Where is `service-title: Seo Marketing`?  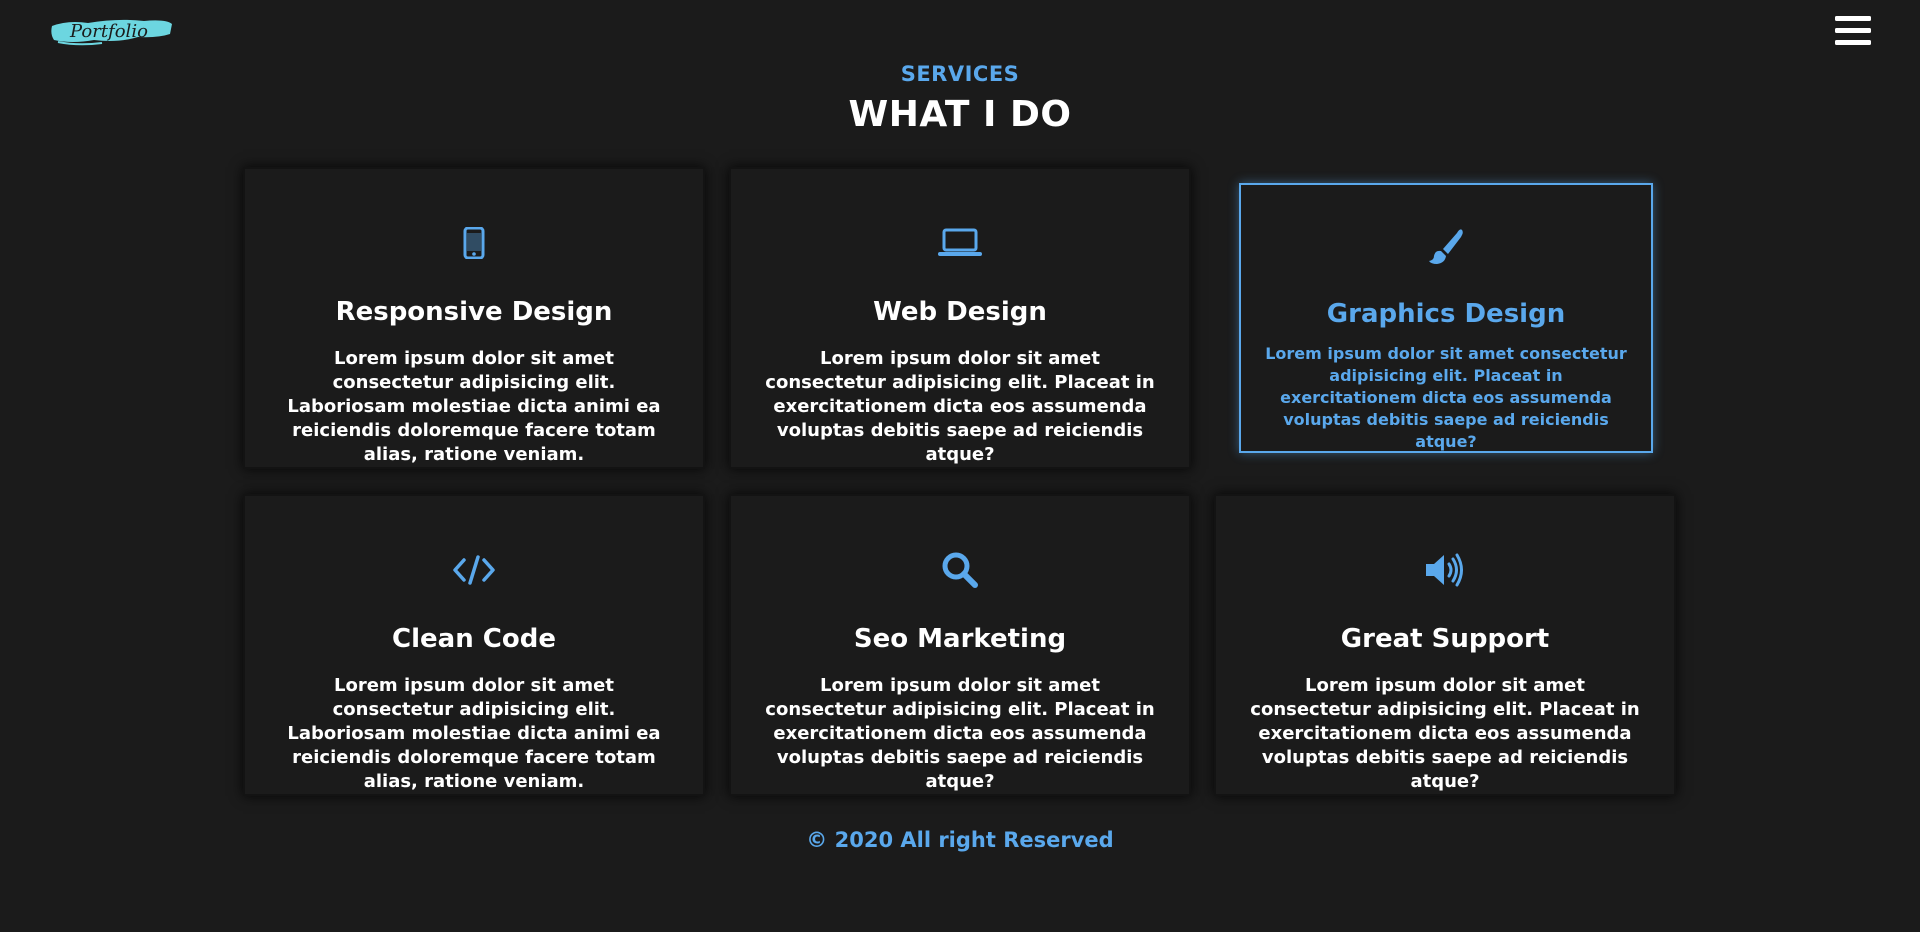
service-title: Seo Marketing is located at coordinates (960, 639).